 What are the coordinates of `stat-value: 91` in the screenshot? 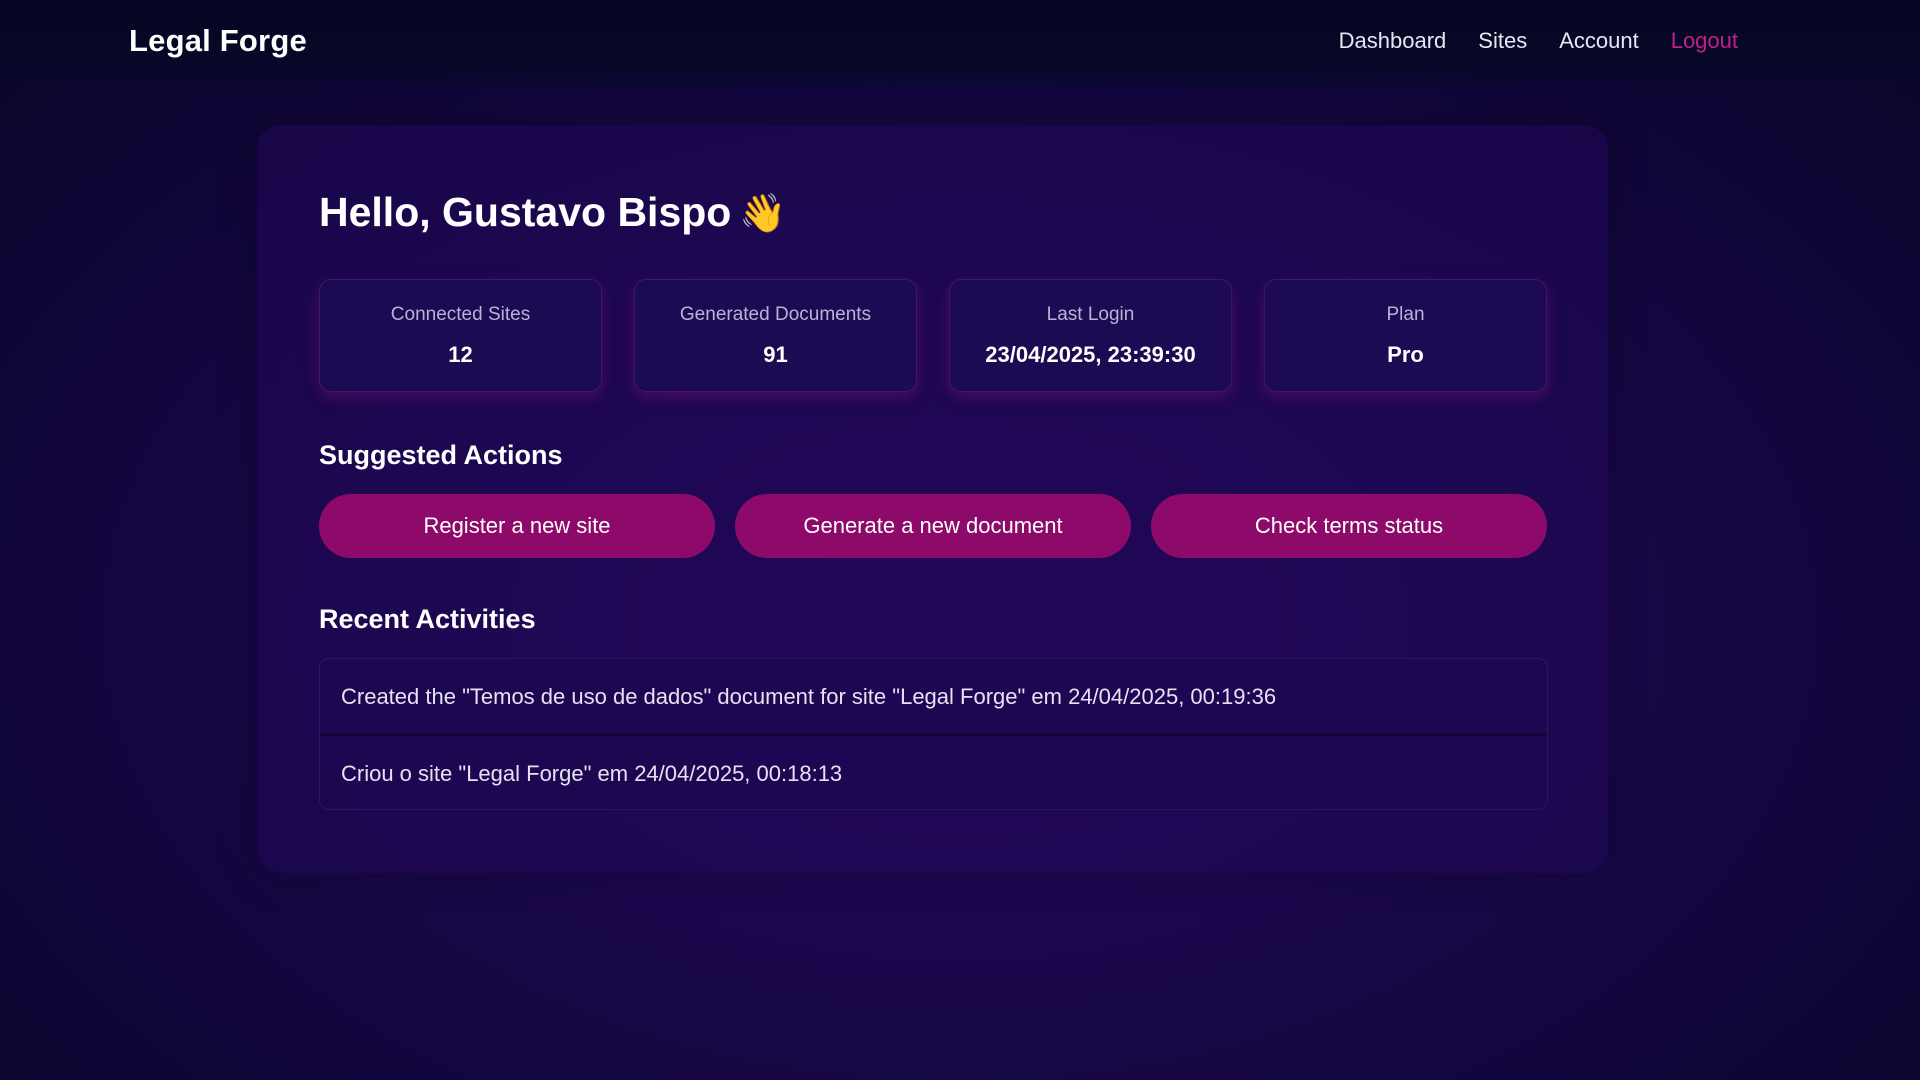 It's located at (775, 354).